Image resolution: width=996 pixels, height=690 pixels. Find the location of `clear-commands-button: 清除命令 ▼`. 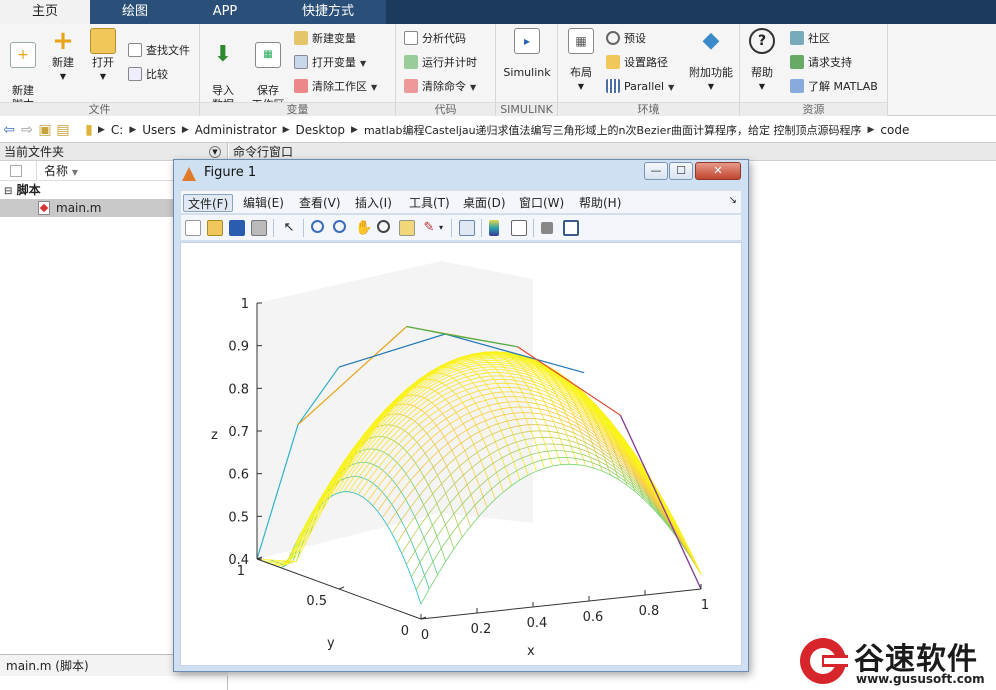

clear-commands-button: 清除命令 ▼ is located at coordinates (440, 87).